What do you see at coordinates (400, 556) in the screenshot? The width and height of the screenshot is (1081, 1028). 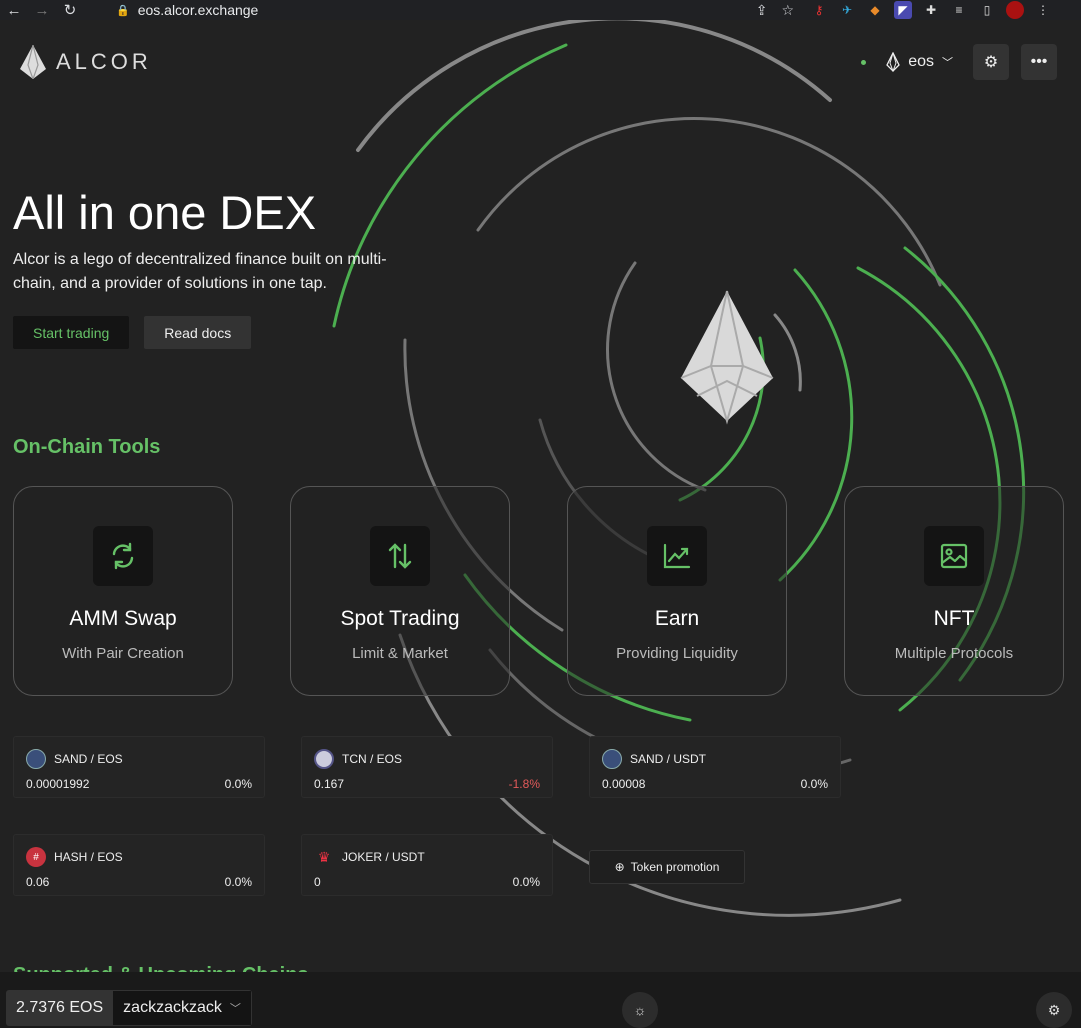 I see `arrows-updown-icon` at bounding box center [400, 556].